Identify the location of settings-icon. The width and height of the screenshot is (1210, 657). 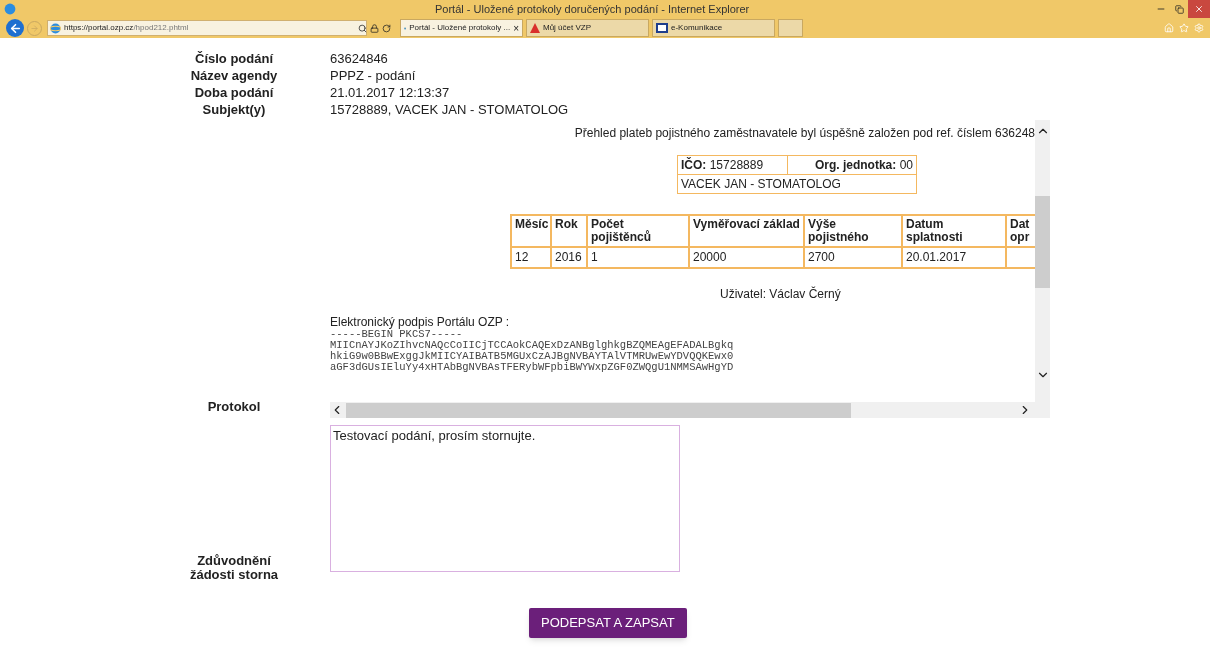
(1199, 28).